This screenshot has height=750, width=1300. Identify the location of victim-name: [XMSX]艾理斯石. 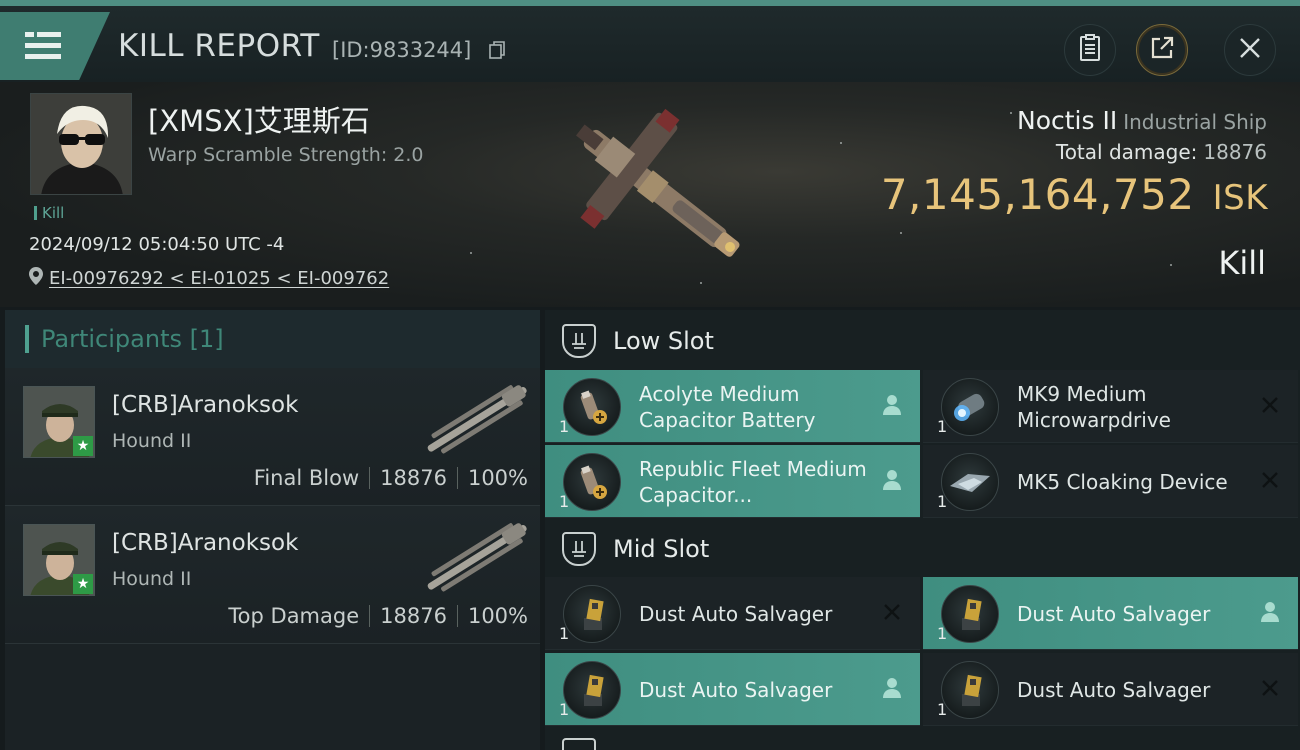
(259, 119).